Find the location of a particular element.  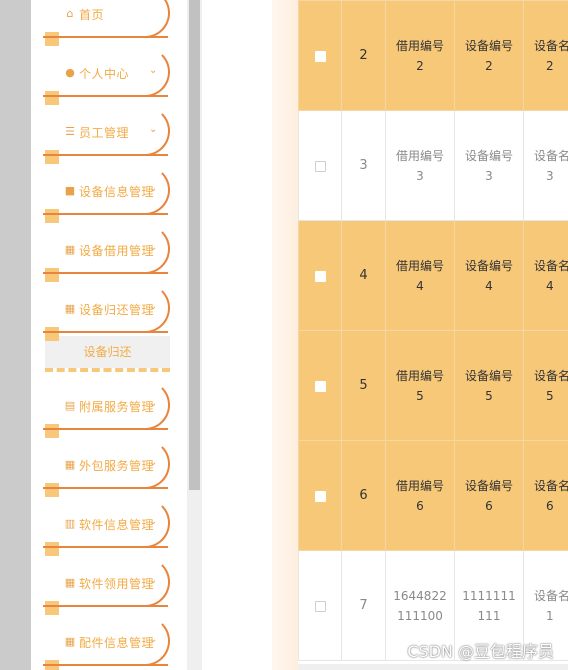

sidebar-item-9: ▥ 软件信息管理 ⌄ is located at coordinates (107, 527).